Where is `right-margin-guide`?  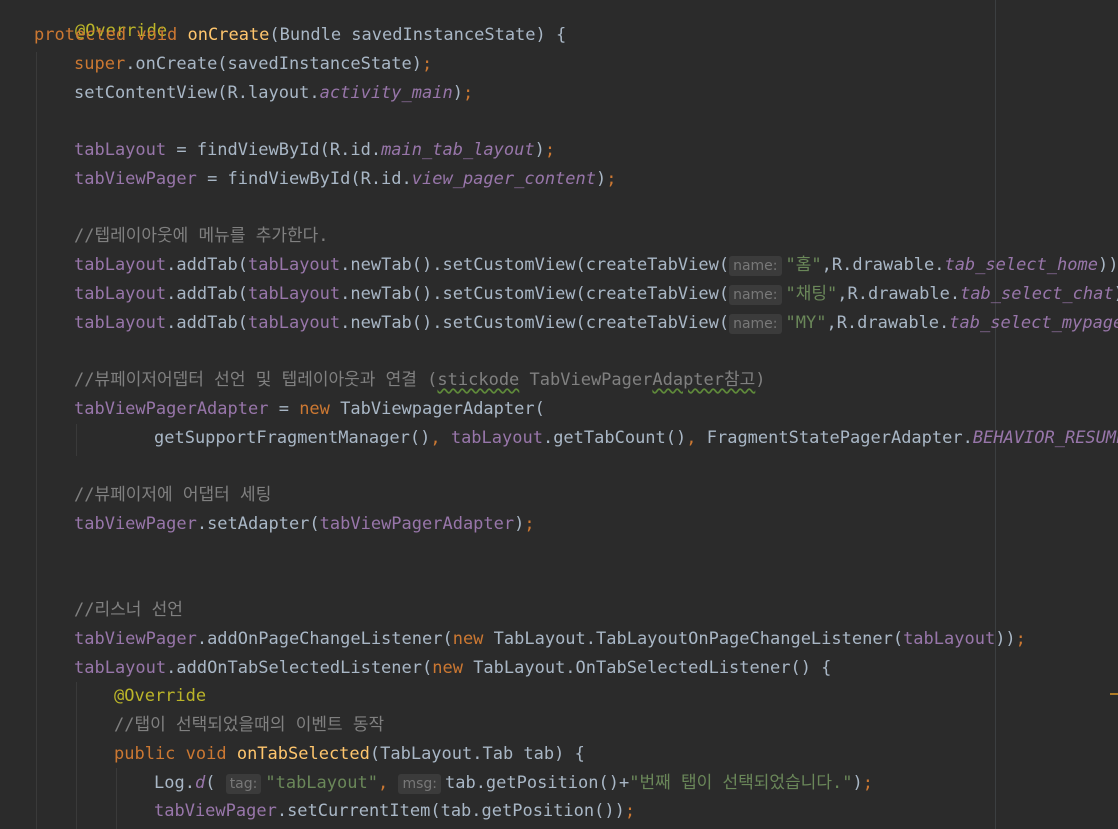
right-margin-guide is located at coordinates (995, 414).